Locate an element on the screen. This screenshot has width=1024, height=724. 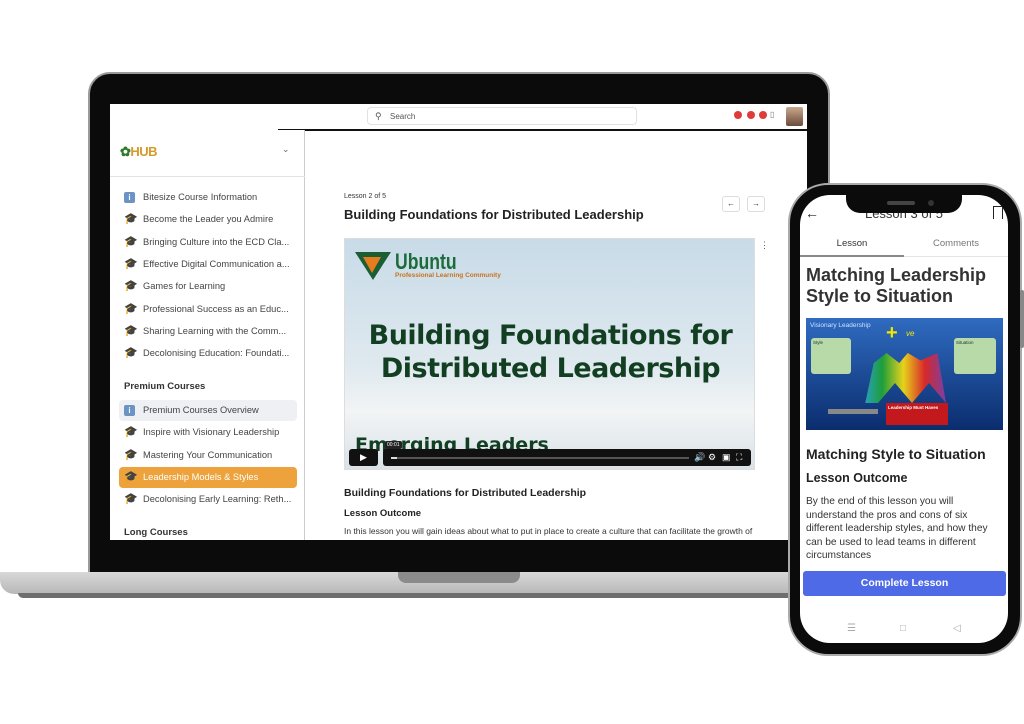
menu-icon: ☰ is located at coordinates (851, 628).